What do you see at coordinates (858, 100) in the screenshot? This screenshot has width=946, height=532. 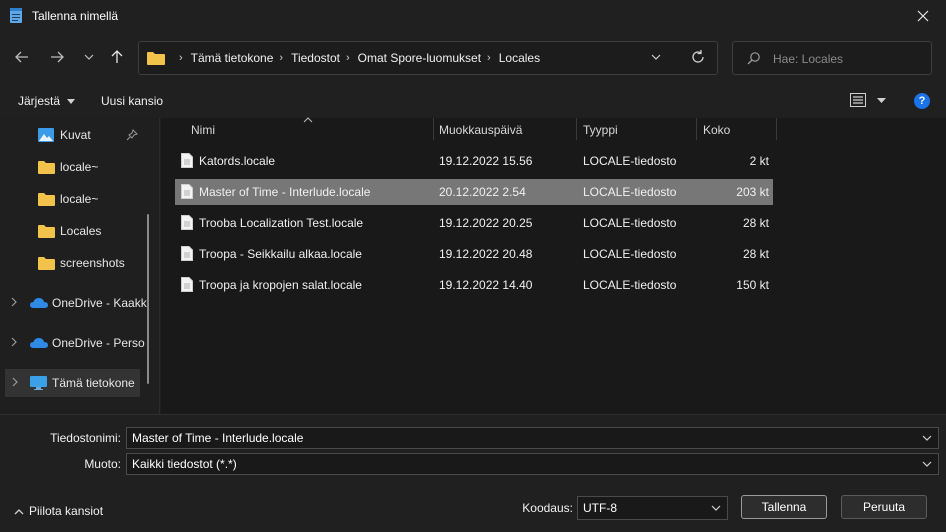 I see `details-view-icon` at bounding box center [858, 100].